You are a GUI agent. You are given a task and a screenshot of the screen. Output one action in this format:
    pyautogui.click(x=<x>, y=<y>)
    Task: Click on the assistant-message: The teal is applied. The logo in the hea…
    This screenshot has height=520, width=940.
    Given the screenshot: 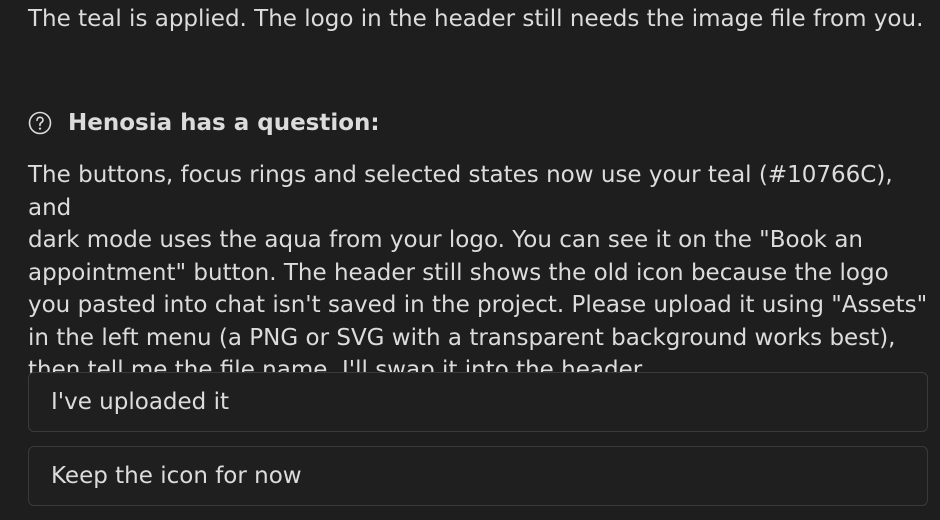 What is the action you would take?
    pyautogui.click(x=478, y=19)
    